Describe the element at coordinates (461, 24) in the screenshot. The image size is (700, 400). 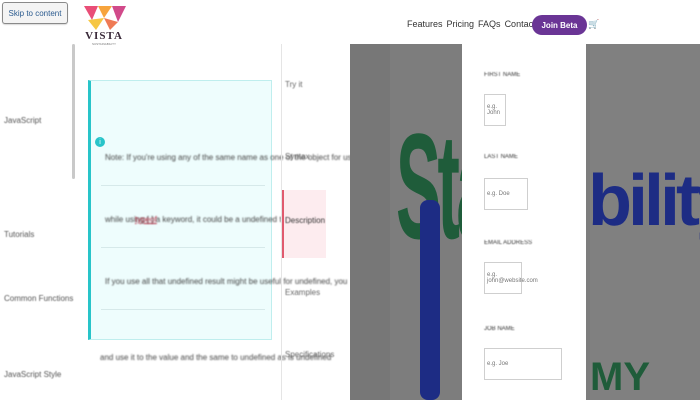
I see `nav-pricing: Pricing` at that location.